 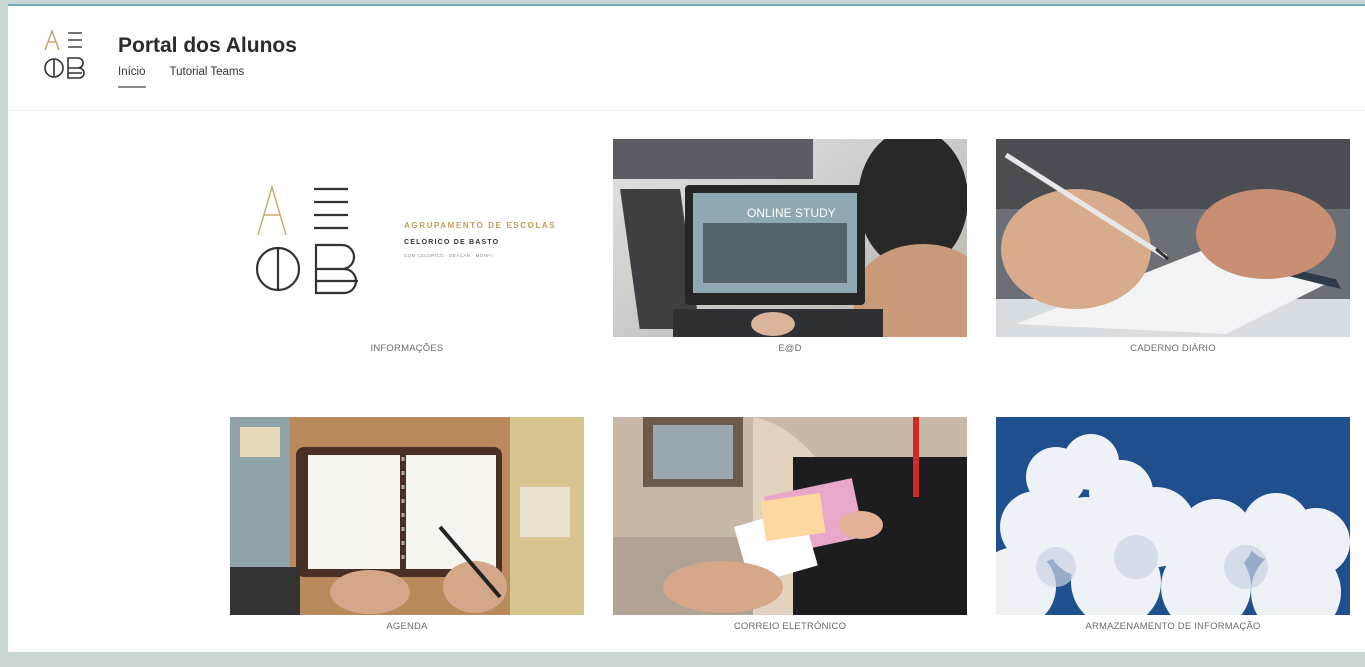 I want to click on tile-label-correio-eletronico: CORREIO ELETRÓNICO, so click(x=790, y=626).